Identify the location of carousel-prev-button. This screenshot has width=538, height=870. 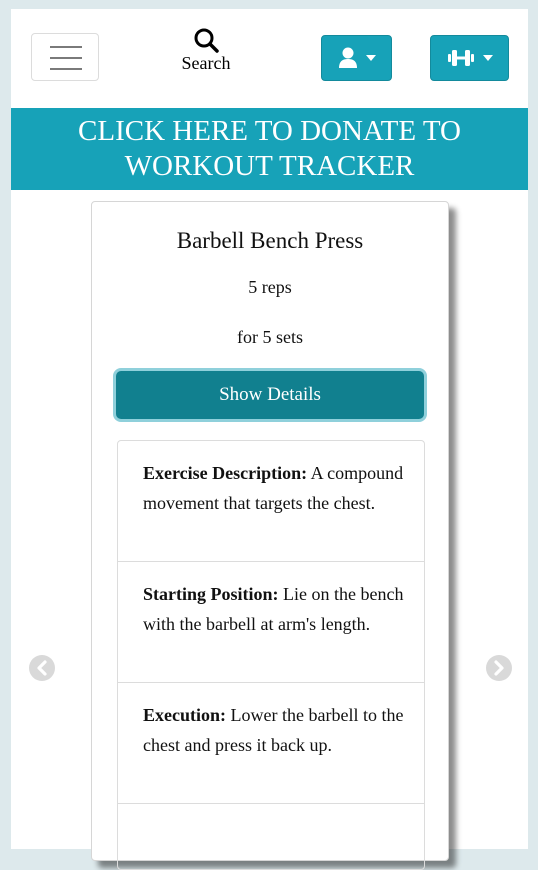
(42, 668).